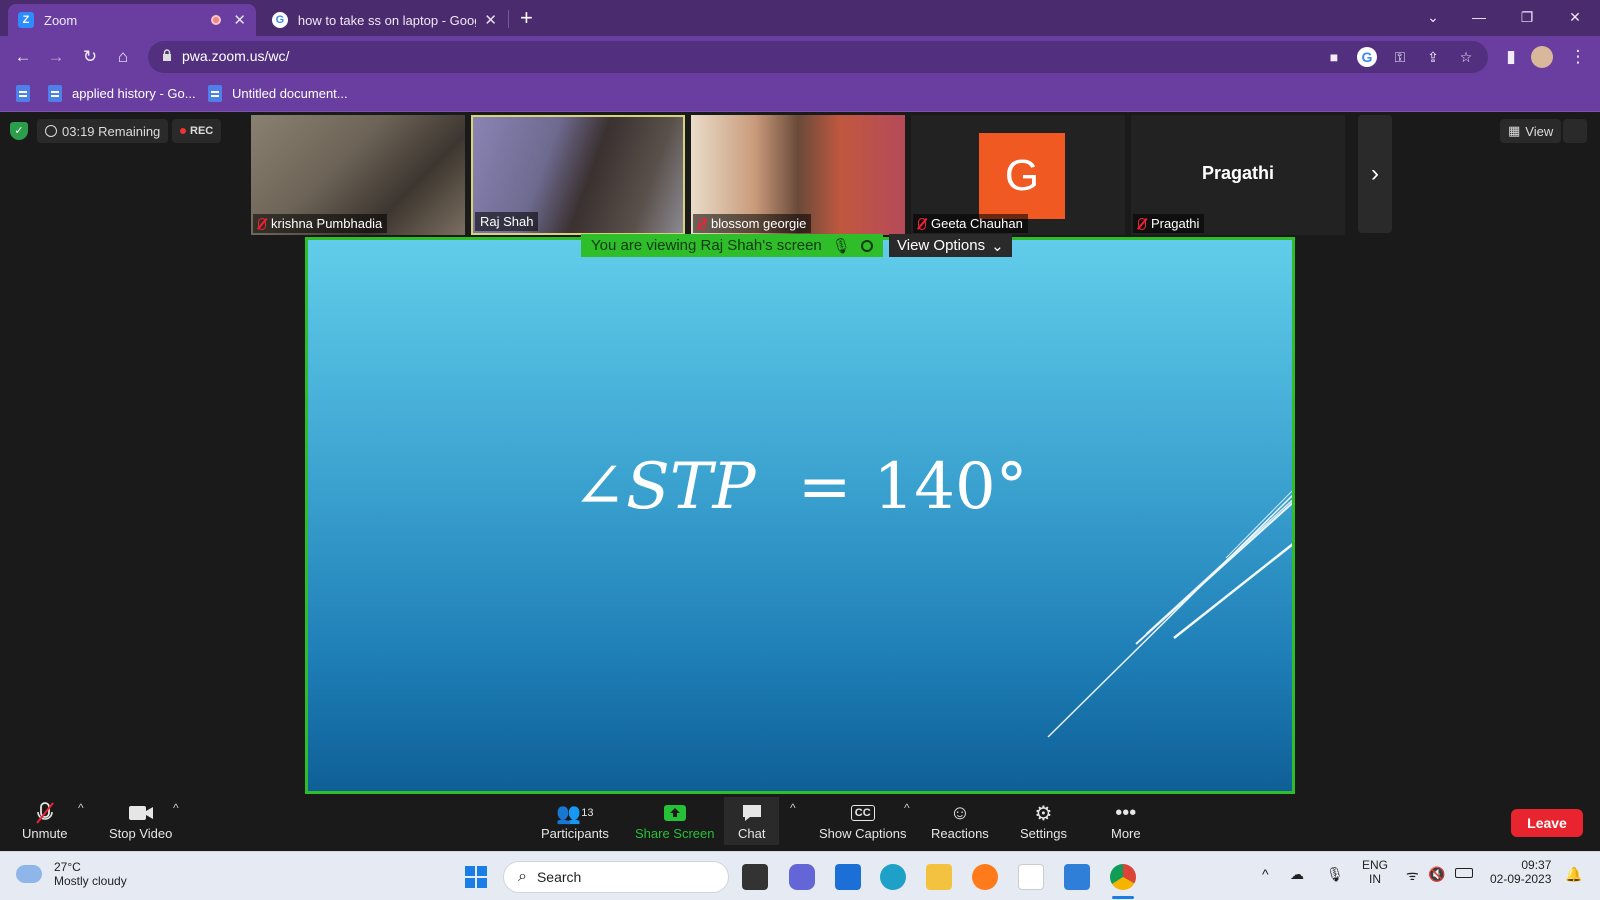 Image resolution: width=1600 pixels, height=900 pixels. I want to click on recording-badge: REC, so click(197, 131).